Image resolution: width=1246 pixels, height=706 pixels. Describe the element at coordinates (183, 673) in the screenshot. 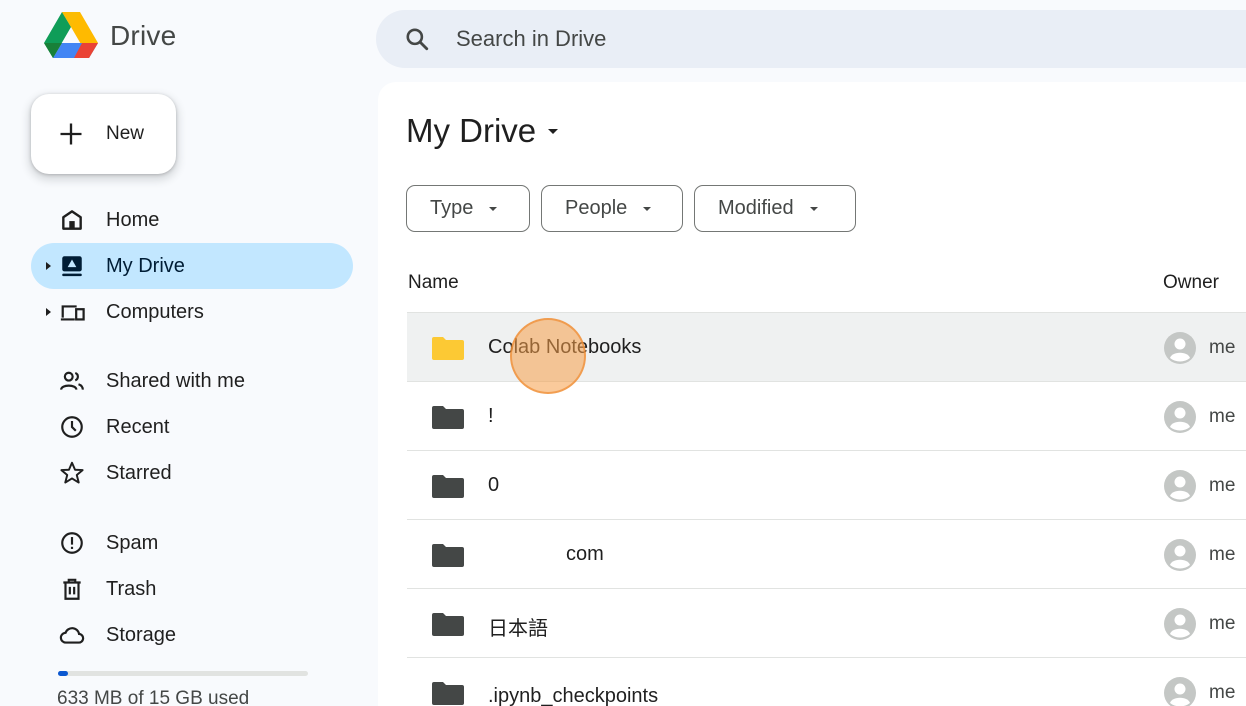

I see `storage-bar` at that location.